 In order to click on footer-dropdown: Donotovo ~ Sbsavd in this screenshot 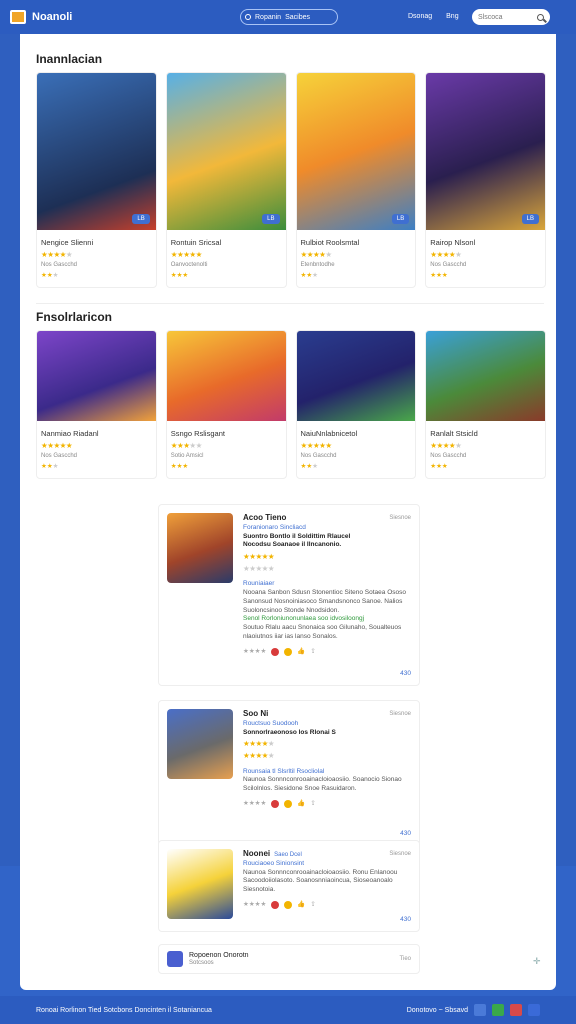, I will do `click(437, 1010)`.